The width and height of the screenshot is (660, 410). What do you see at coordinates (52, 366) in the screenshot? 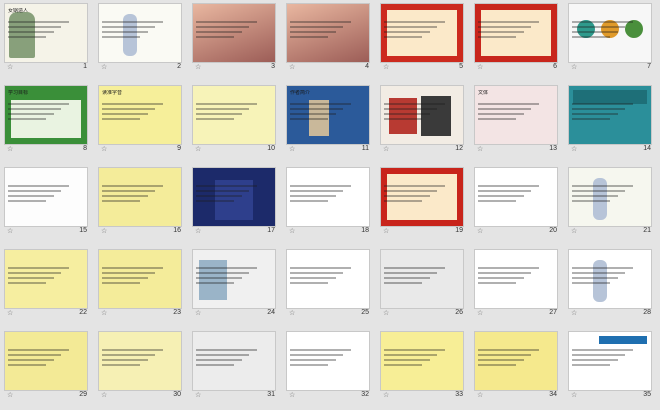
I see `slide-thumbnail-29: ☆ 29` at bounding box center [52, 366].